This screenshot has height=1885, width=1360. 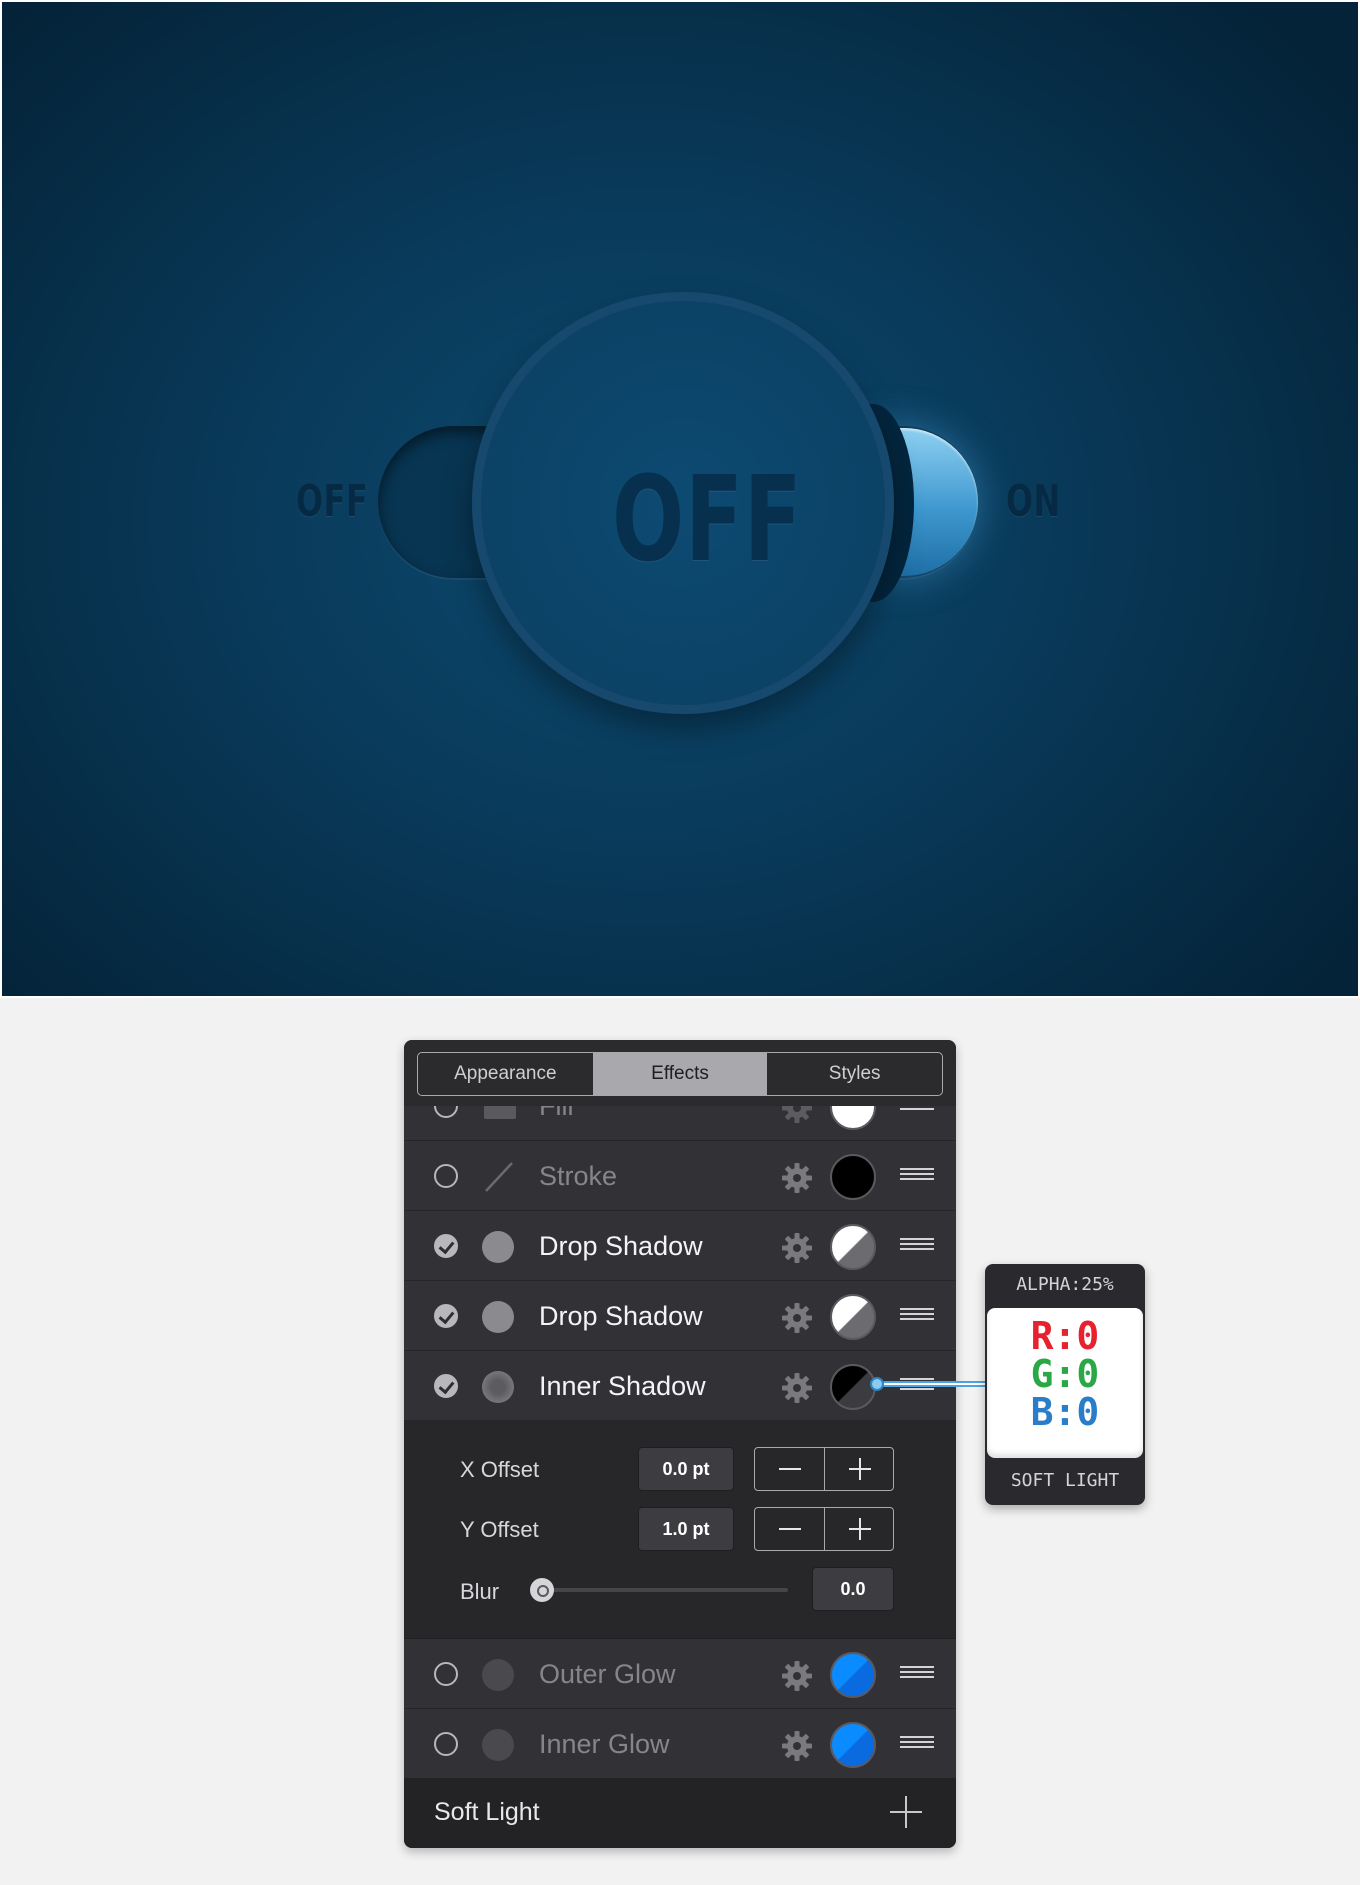 I want to click on y-offset-field: 1.0 pt, so click(x=686, y=1529).